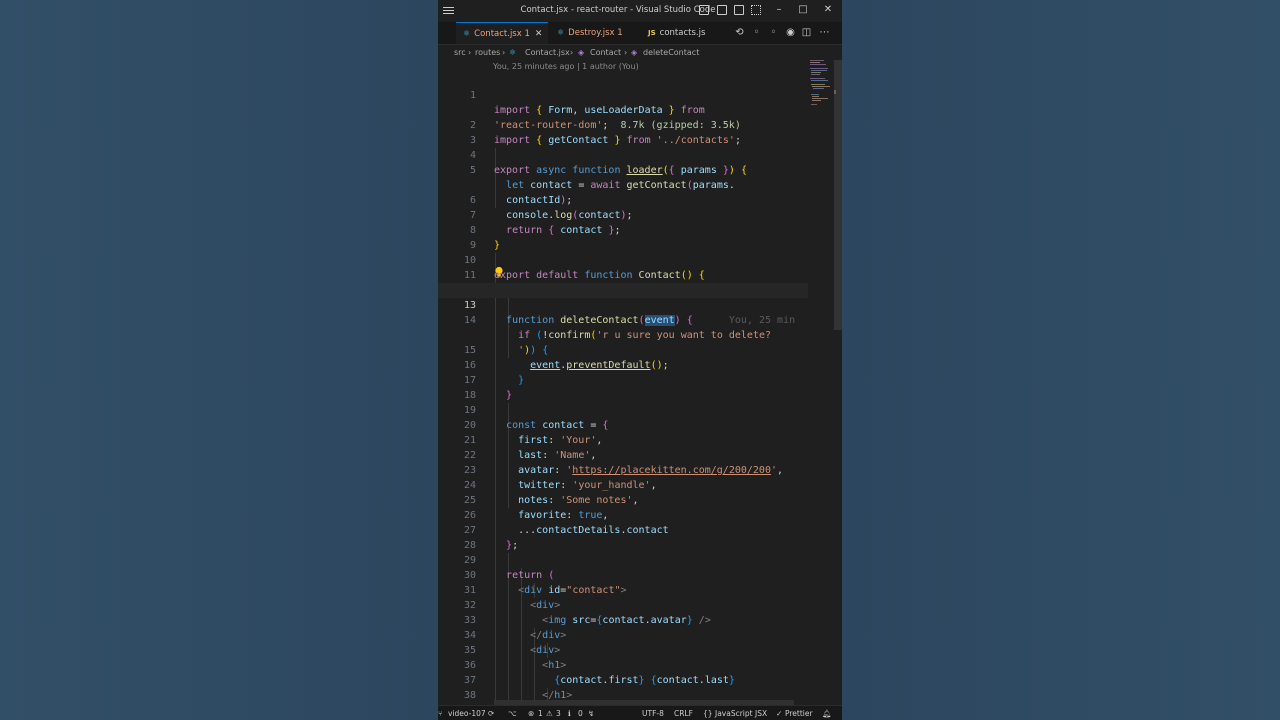 This screenshot has height=720, width=1280. What do you see at coordinates (739, 10) in the screenshot?
I see `toggle-secondary-sidebar-icon` at bounding box center [739, 10].